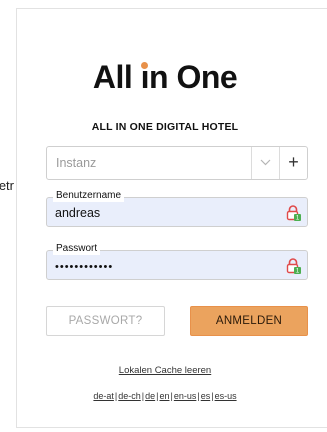 The image size is (327, 432). What do you see at coordinates (78, 213) in the screenshot?
I see `username-value: andreas` at bounding box center [78, 213].